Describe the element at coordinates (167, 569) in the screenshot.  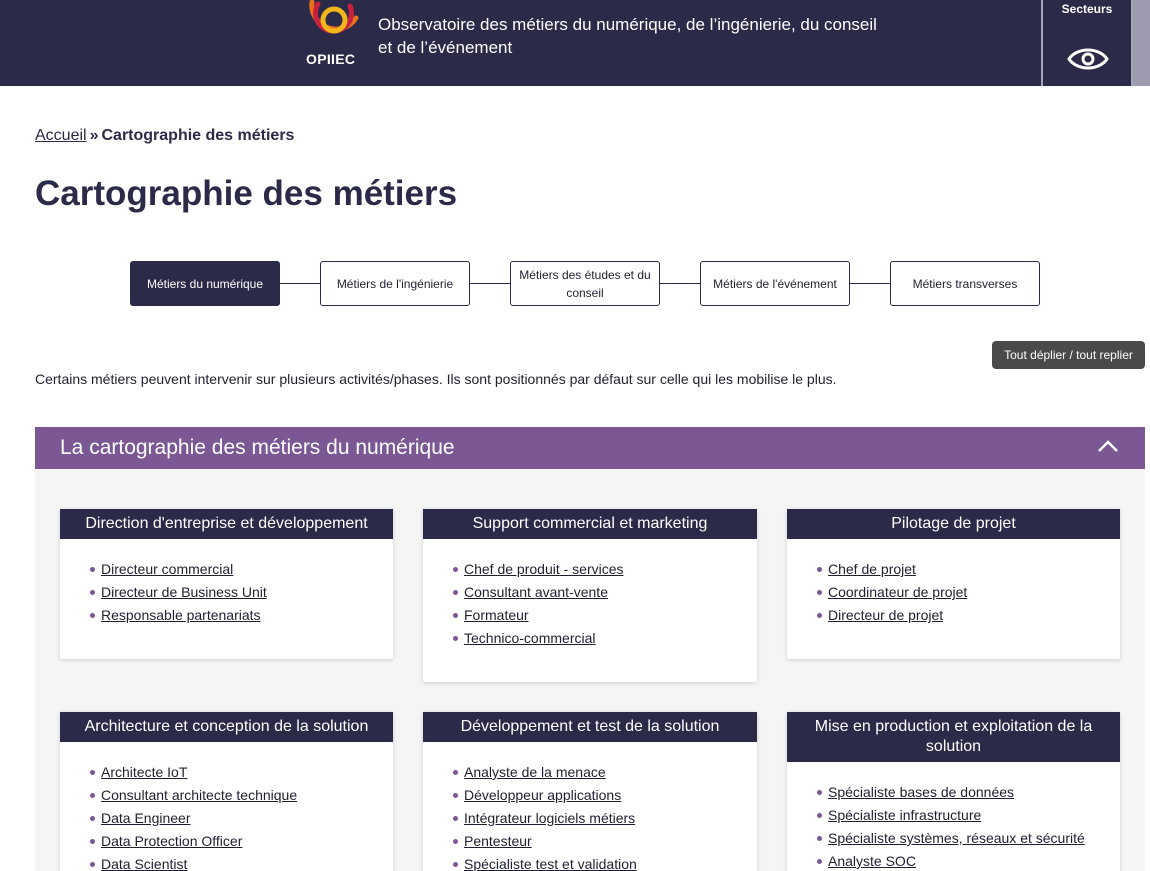
I see `job-link: Directeur commercial` at that location.